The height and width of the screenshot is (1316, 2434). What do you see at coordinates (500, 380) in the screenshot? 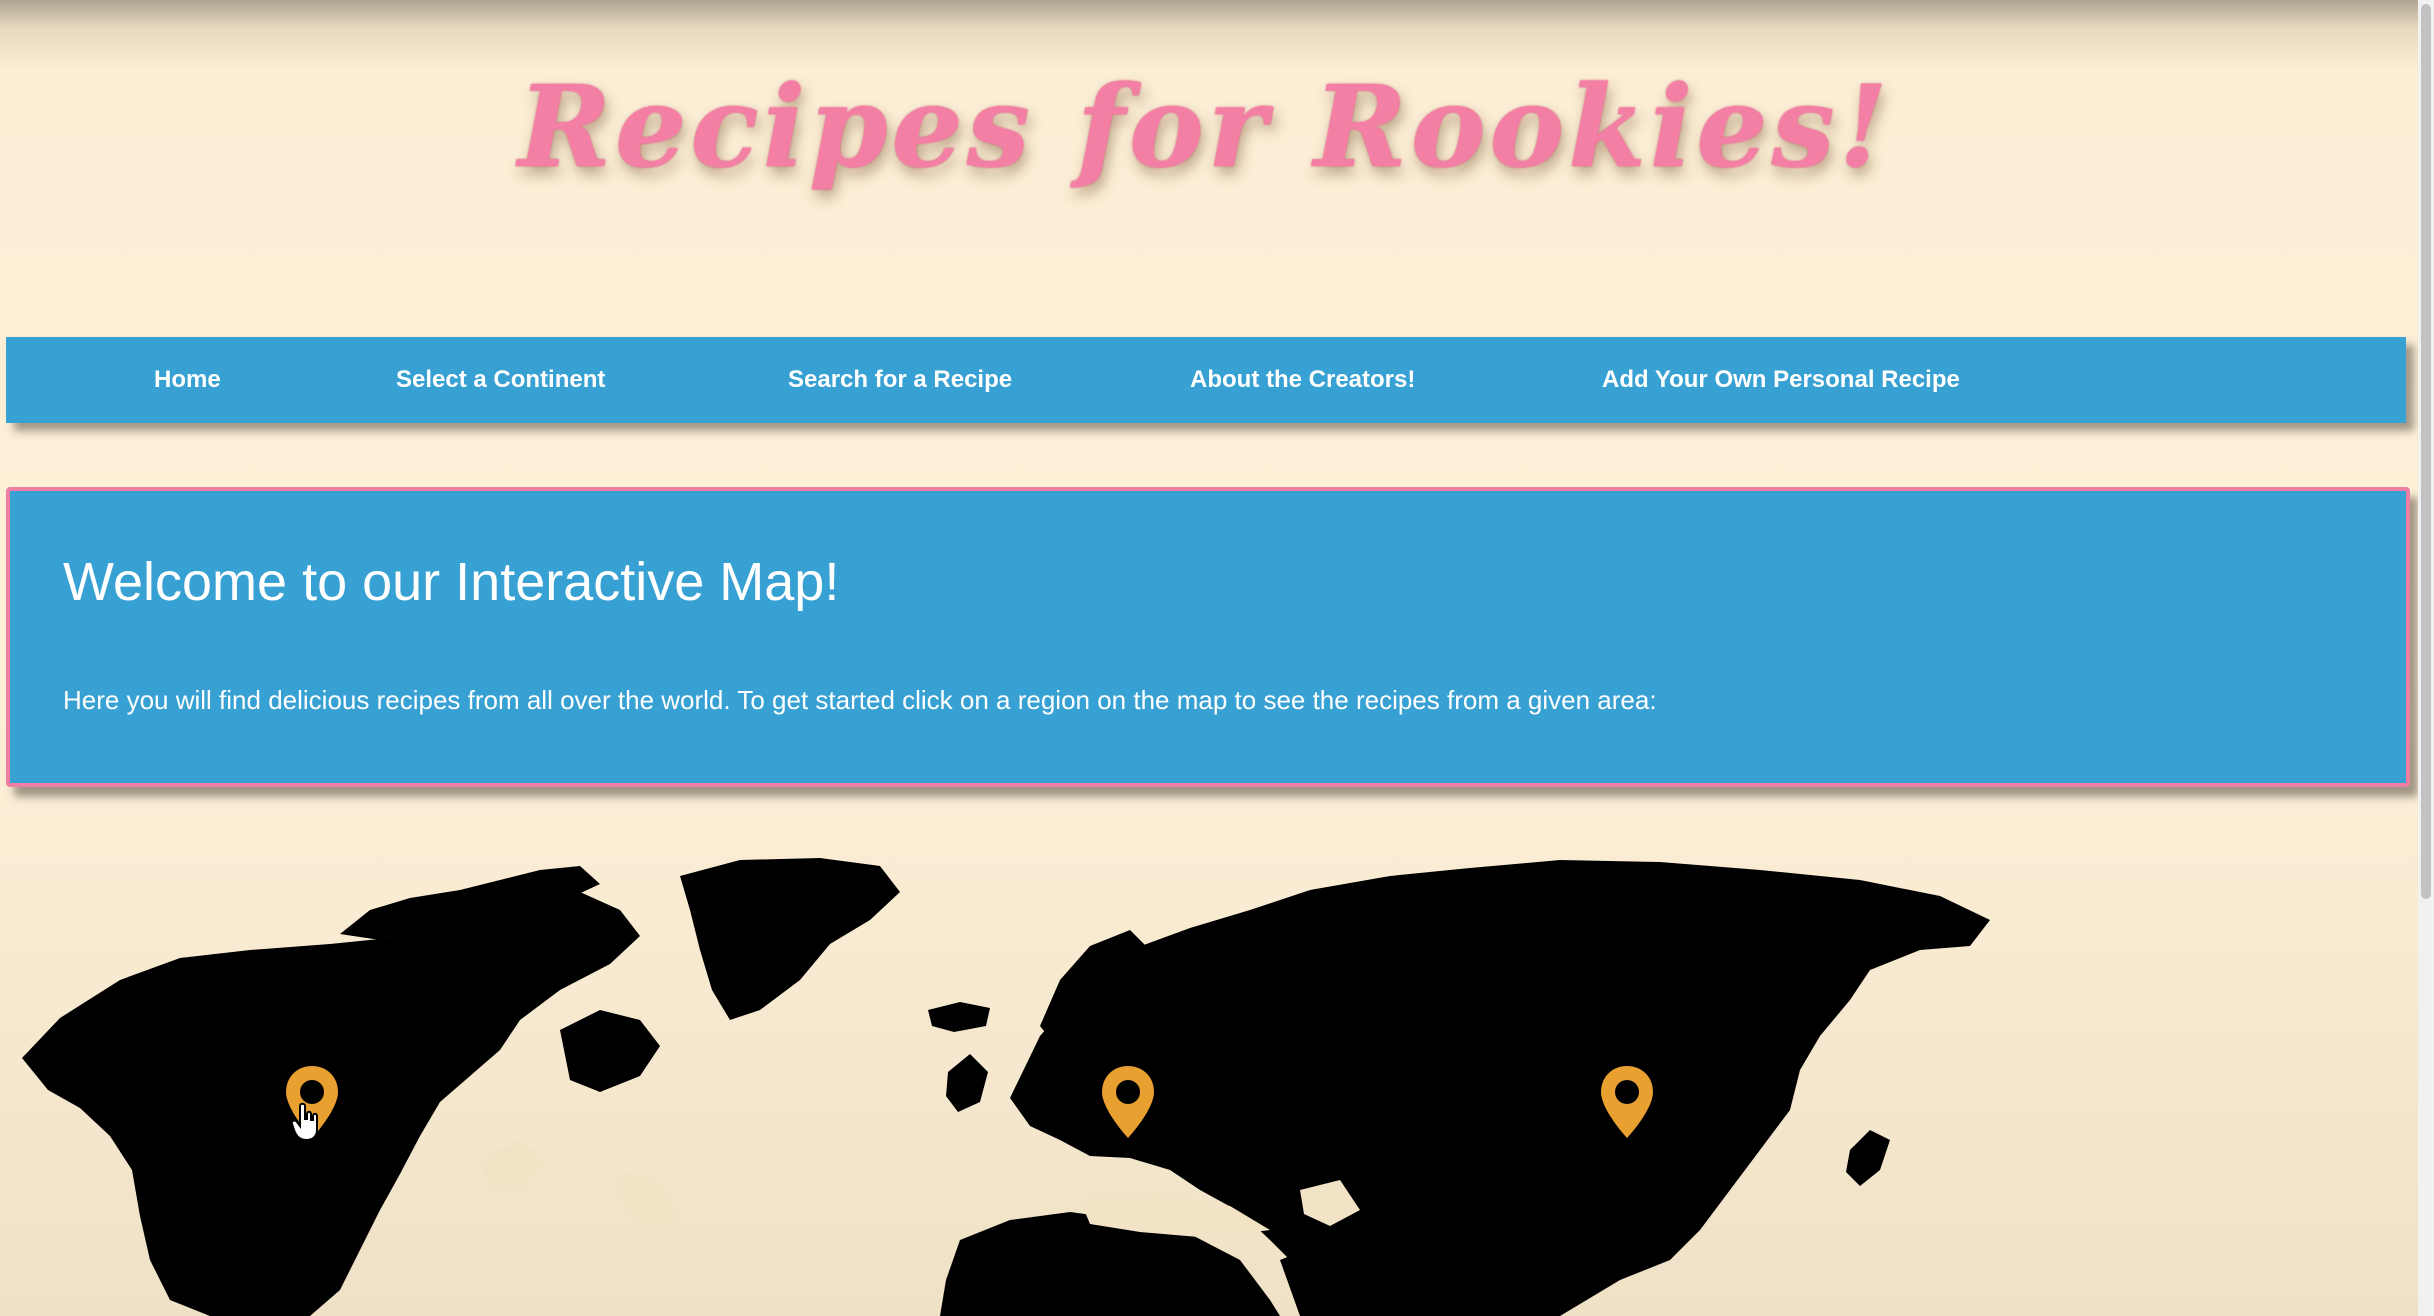
I see `nav-item-select-continent: Select a Continent` at bounding box center [500, 380].